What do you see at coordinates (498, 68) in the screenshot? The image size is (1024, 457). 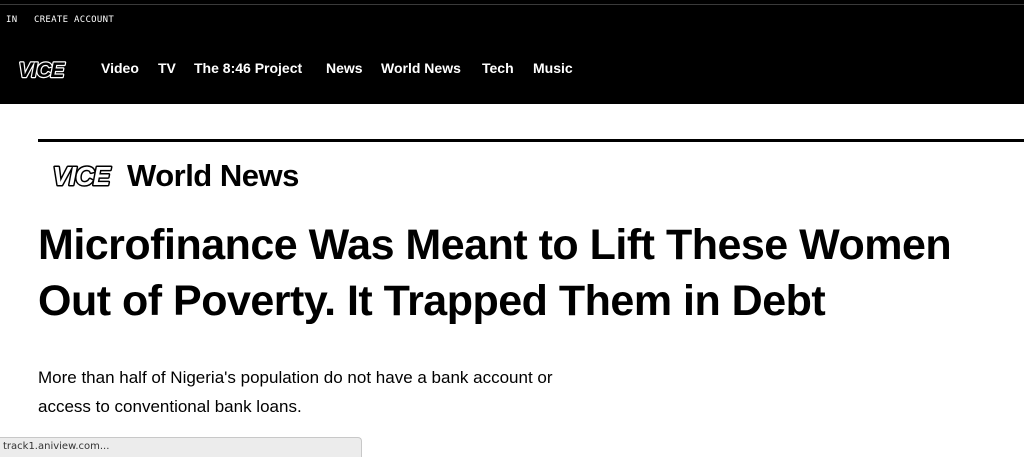 I see `nav-item-tech: Tech` at bounding box center [498, 68].